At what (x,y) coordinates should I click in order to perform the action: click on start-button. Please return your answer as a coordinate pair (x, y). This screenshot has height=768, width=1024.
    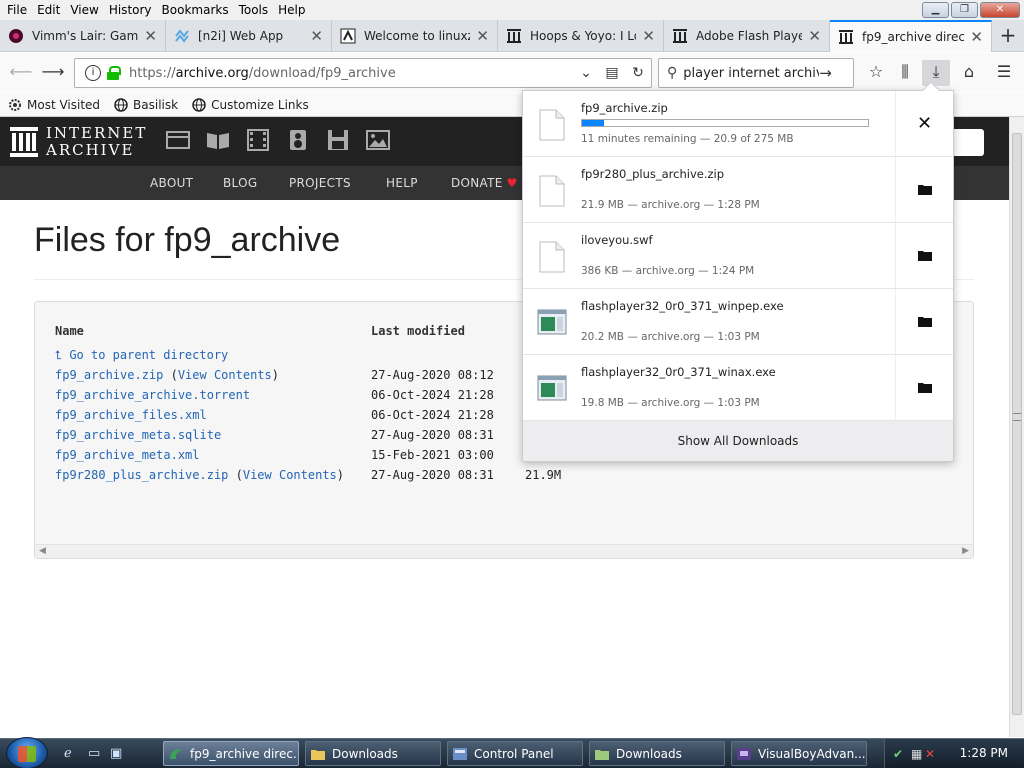
    Looking at the image, I should click on (27, 752).